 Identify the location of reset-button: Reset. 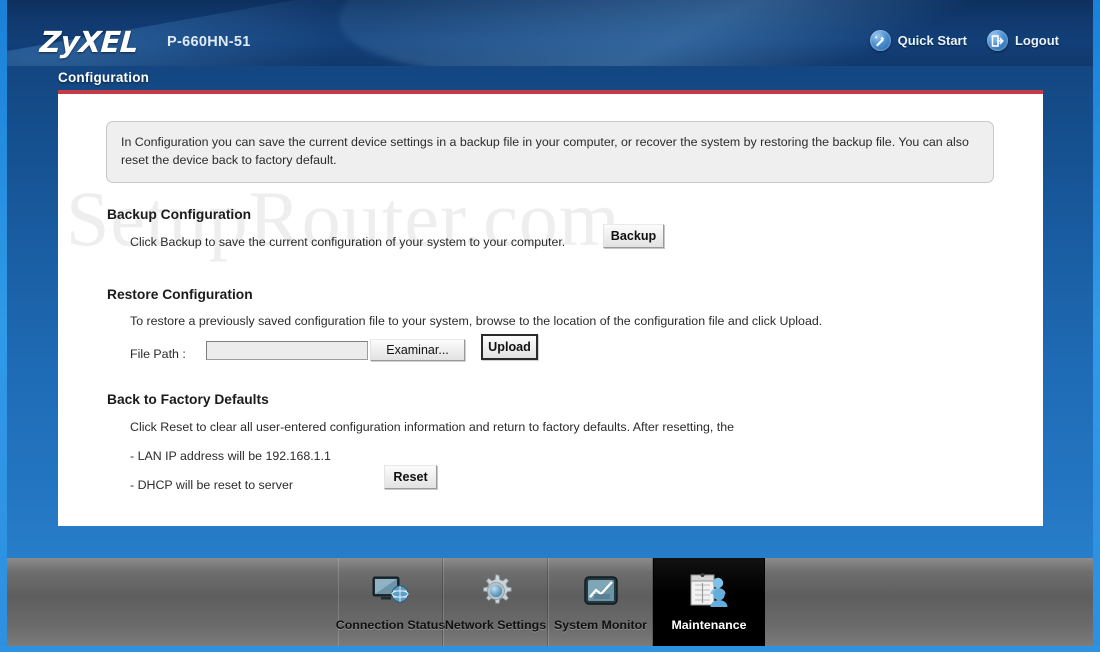
(410, 477).